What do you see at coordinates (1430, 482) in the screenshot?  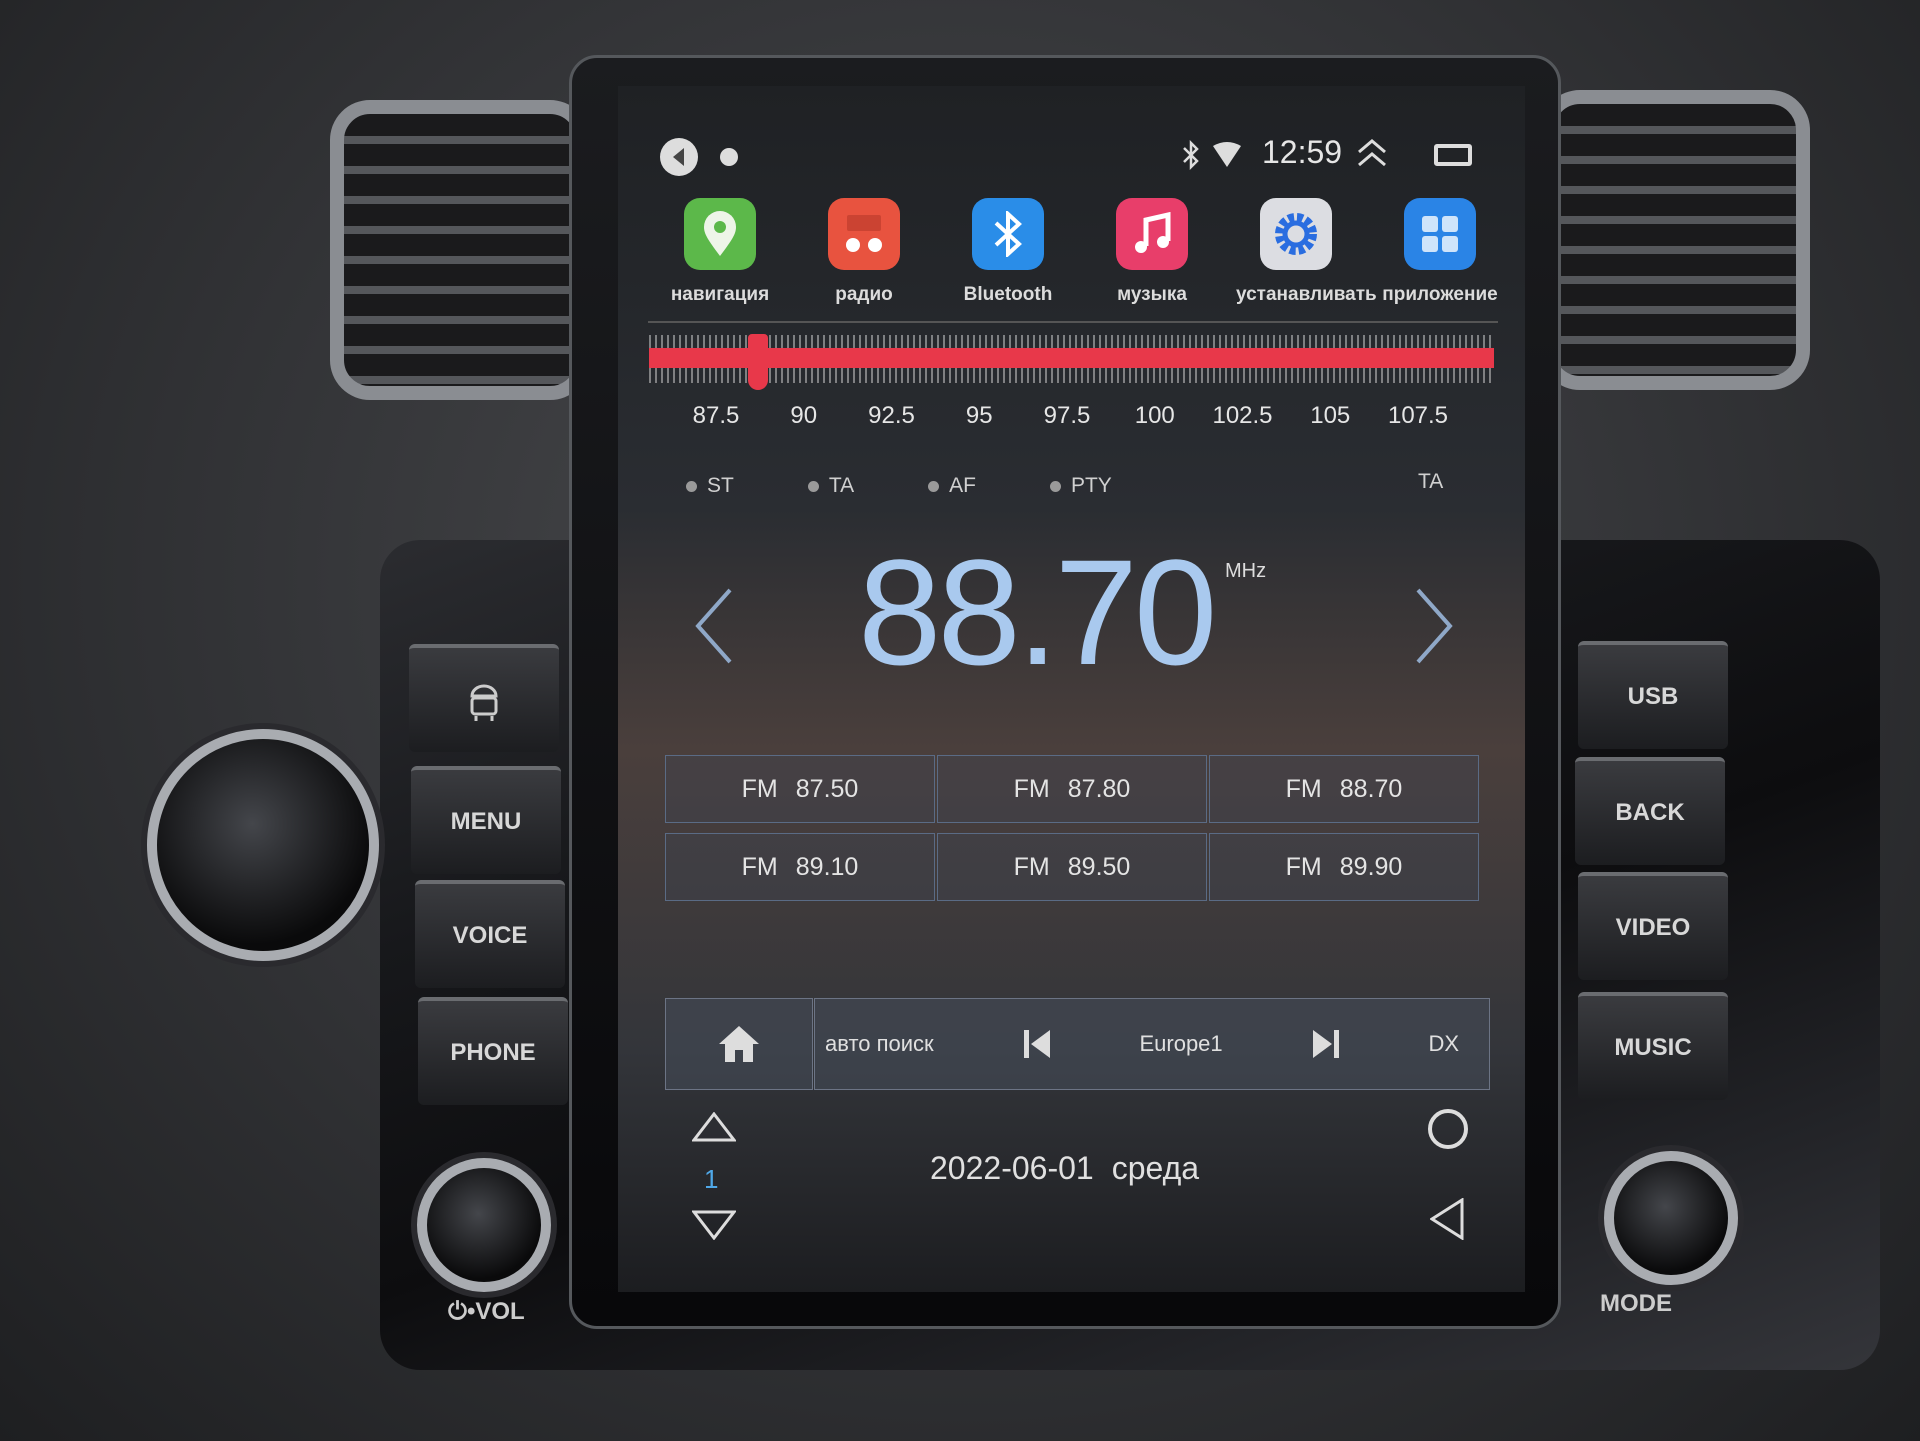 I see `ta-label: TA` at bounding box center [1430, 482].